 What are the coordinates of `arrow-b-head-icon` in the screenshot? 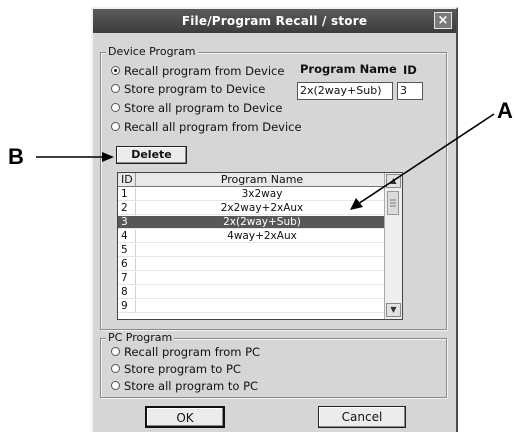 It's located at (108, 157).